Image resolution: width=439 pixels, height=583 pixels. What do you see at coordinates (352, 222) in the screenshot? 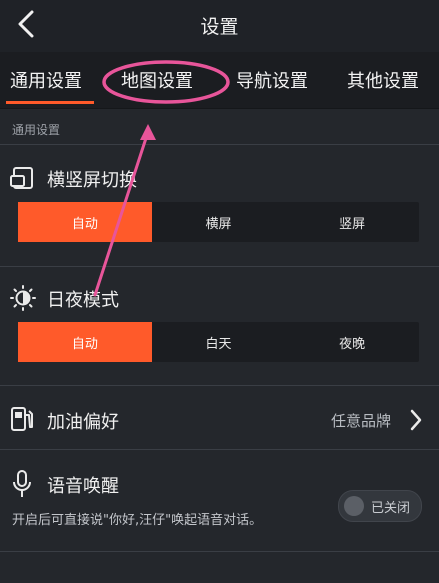
I see `orientation-option-portrait: 竖屏` at bounding box center [352, 222].